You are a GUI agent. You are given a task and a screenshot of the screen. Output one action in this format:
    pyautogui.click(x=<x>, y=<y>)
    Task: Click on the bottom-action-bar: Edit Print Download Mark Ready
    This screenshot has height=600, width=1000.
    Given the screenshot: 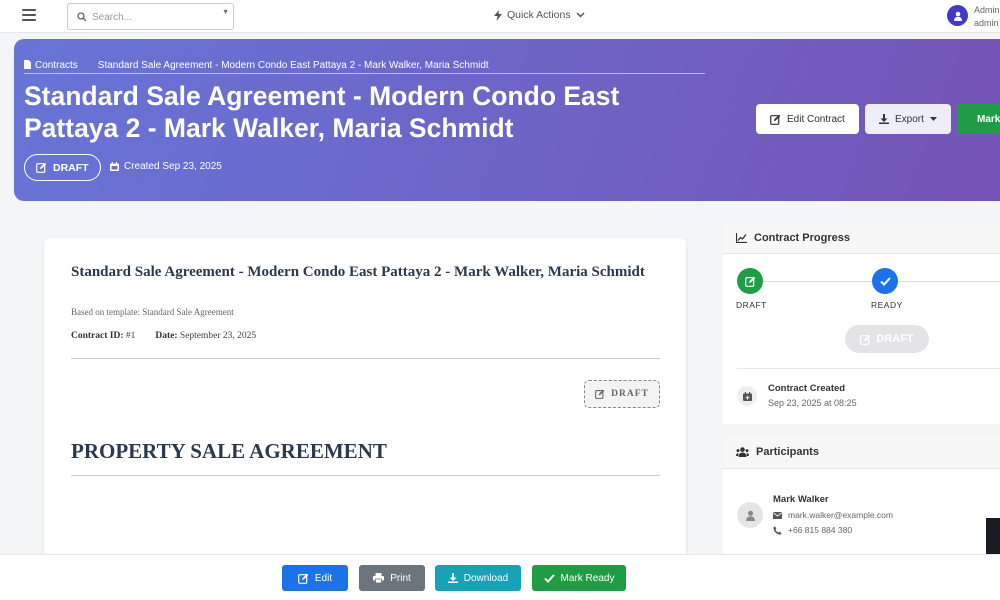 What is the action you would take?
    pyautogui.click(x=500, y=577)
    